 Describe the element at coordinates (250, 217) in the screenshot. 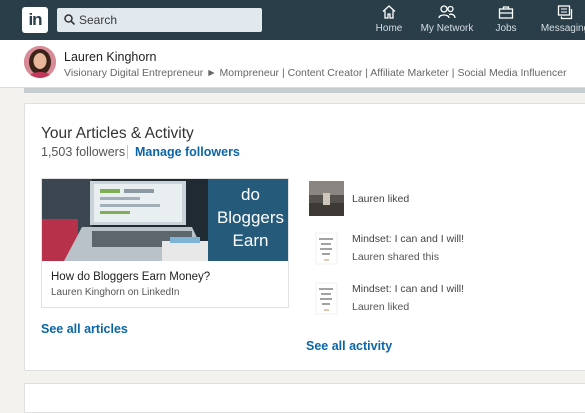

I see `thumbnail-text-line2: Bloggers` at that location.